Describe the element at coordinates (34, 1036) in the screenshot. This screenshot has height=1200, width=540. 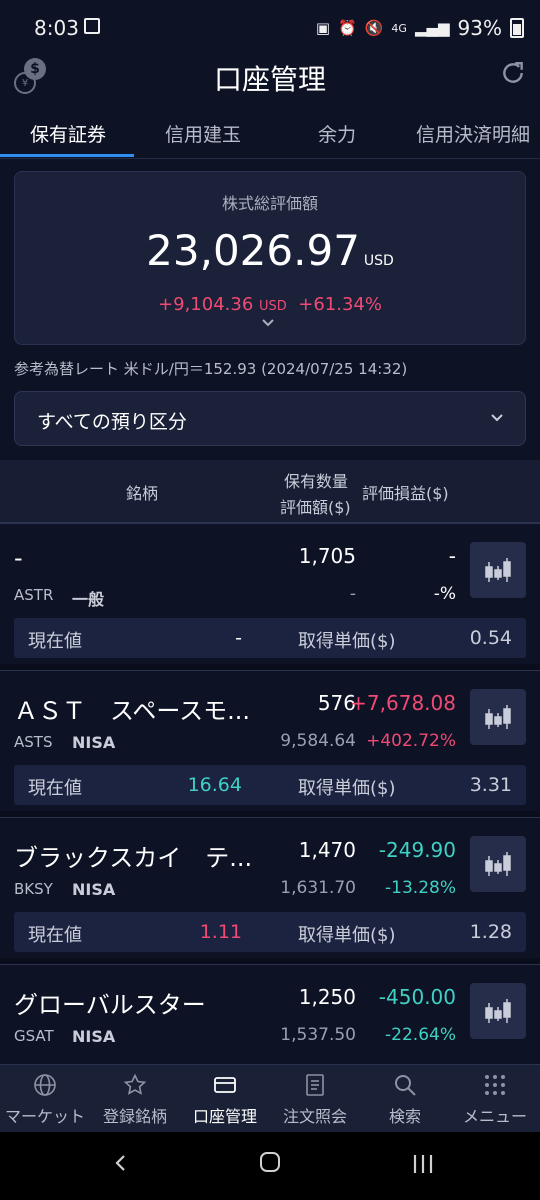
I see `holding-code: GSAT` at that location.